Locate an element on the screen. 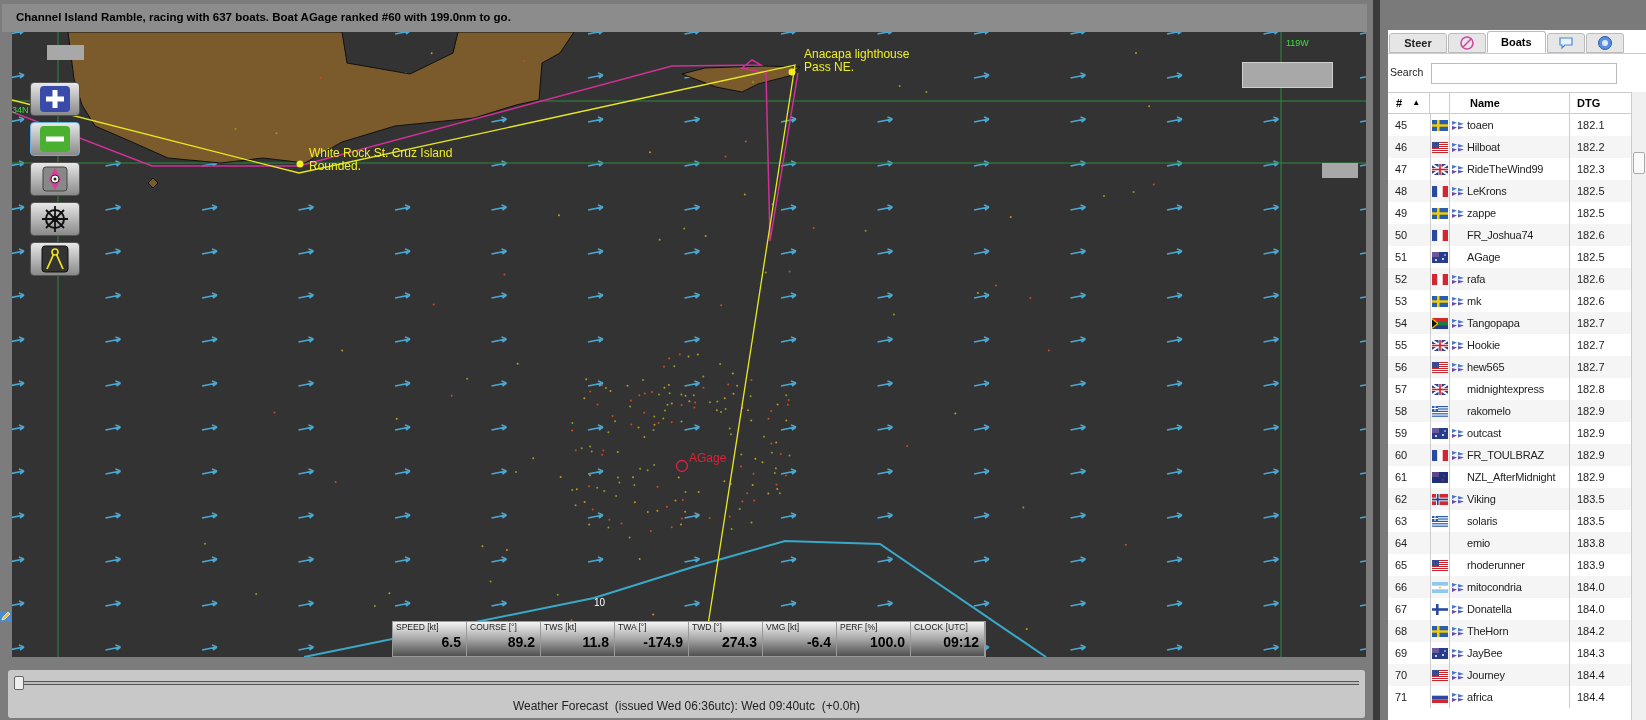  boat-name-cell-text: rakomelo is located at coordinates (1489, 411).